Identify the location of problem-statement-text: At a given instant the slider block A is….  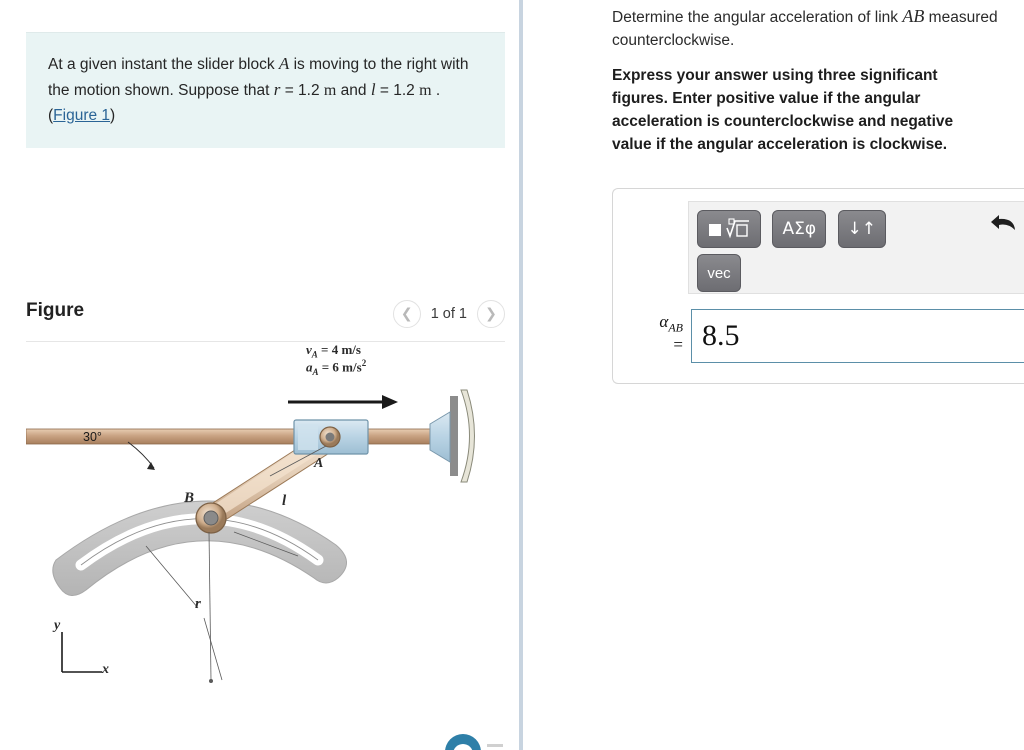
(265, 89).